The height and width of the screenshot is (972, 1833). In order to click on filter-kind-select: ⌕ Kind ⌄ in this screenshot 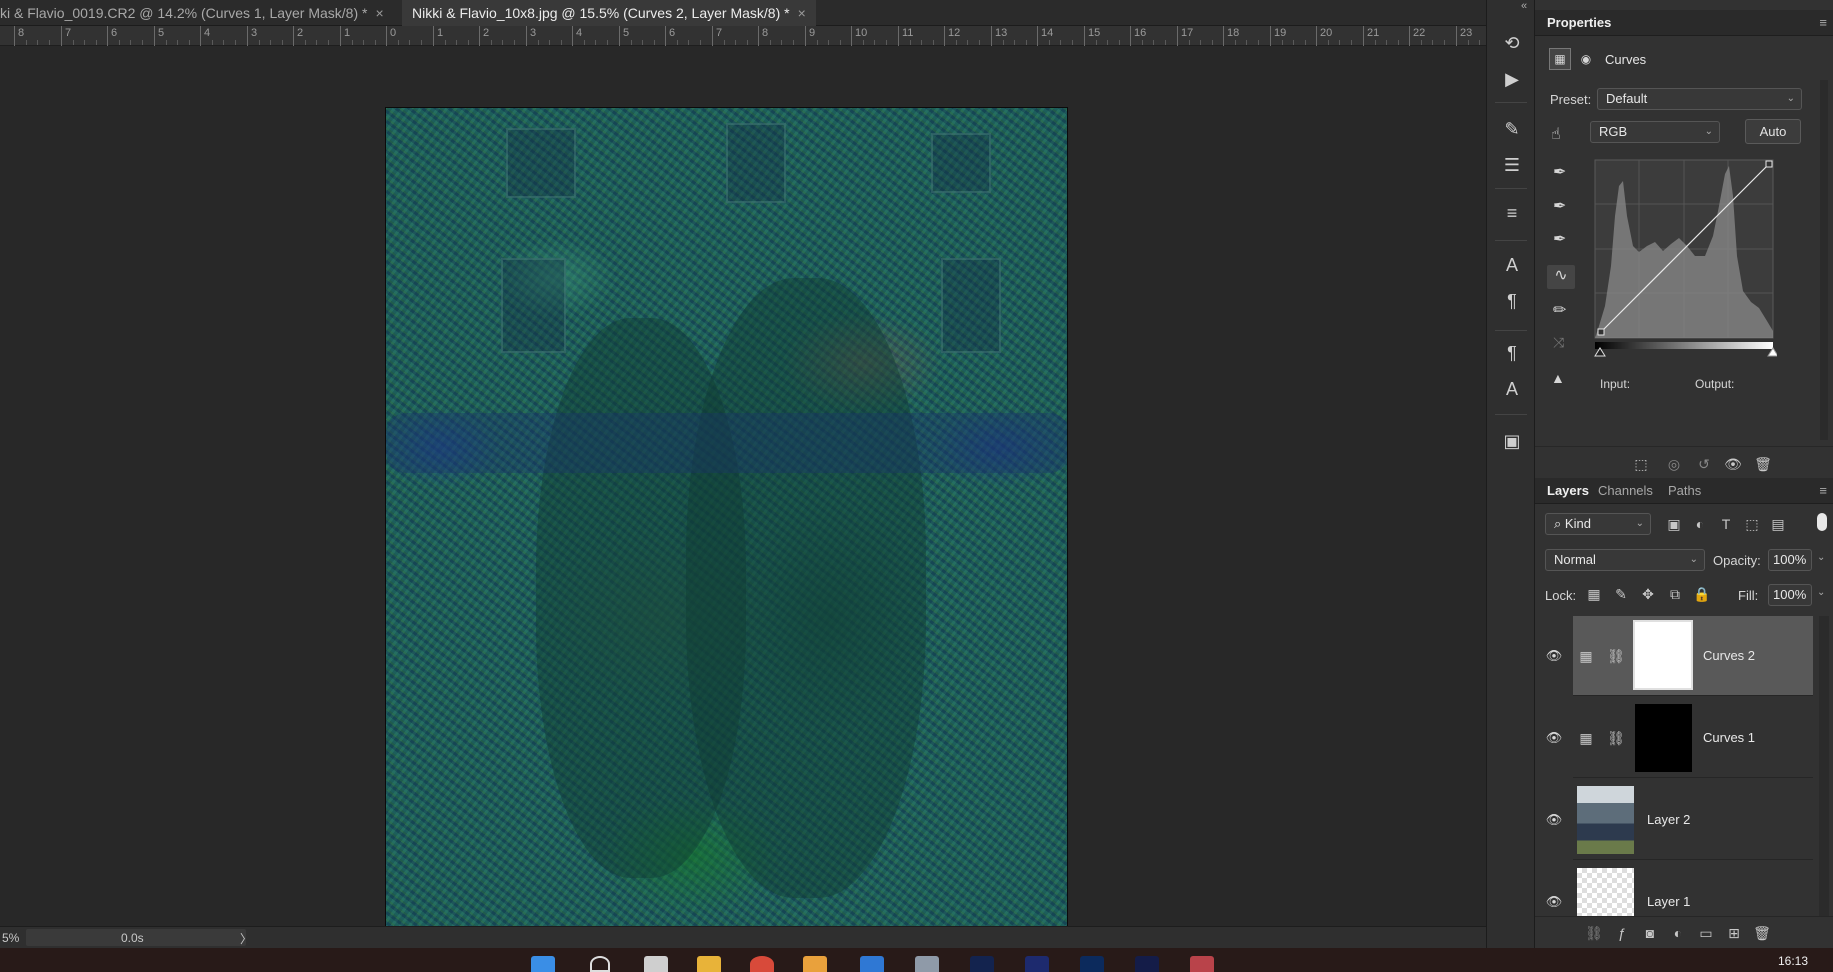, I will do `click(1598, 524)`.